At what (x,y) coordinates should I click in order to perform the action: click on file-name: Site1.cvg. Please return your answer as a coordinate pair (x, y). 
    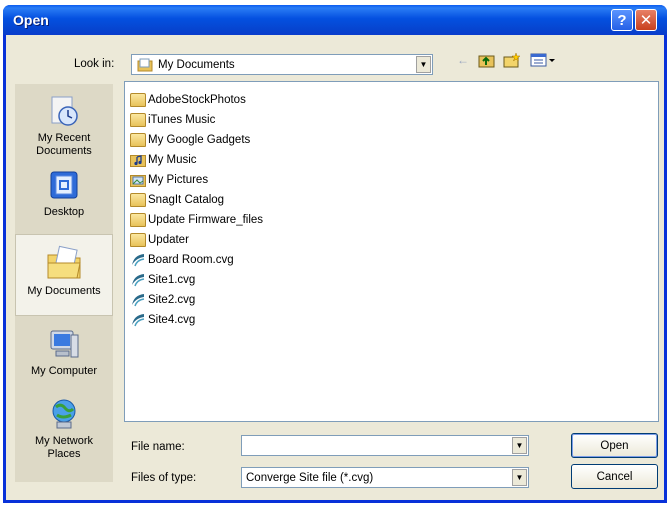
    Looking at the image, I should click on (172, 280).